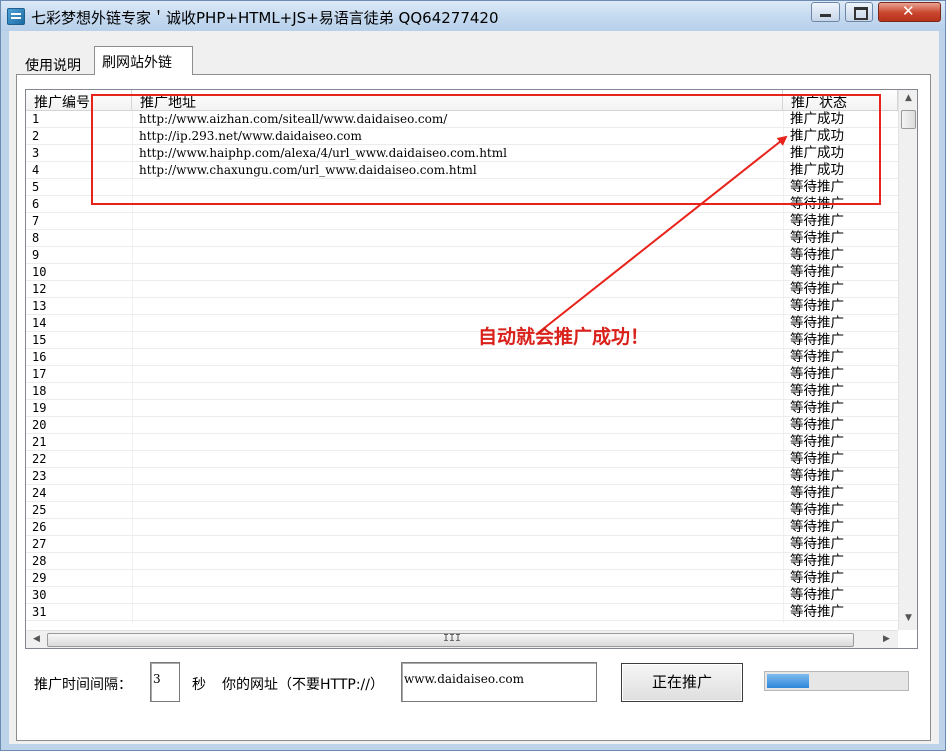 Image resolution: width=946 pixels, height=751 pixels. I want to click on list-item: 10 等待推广, so click(462, 272).